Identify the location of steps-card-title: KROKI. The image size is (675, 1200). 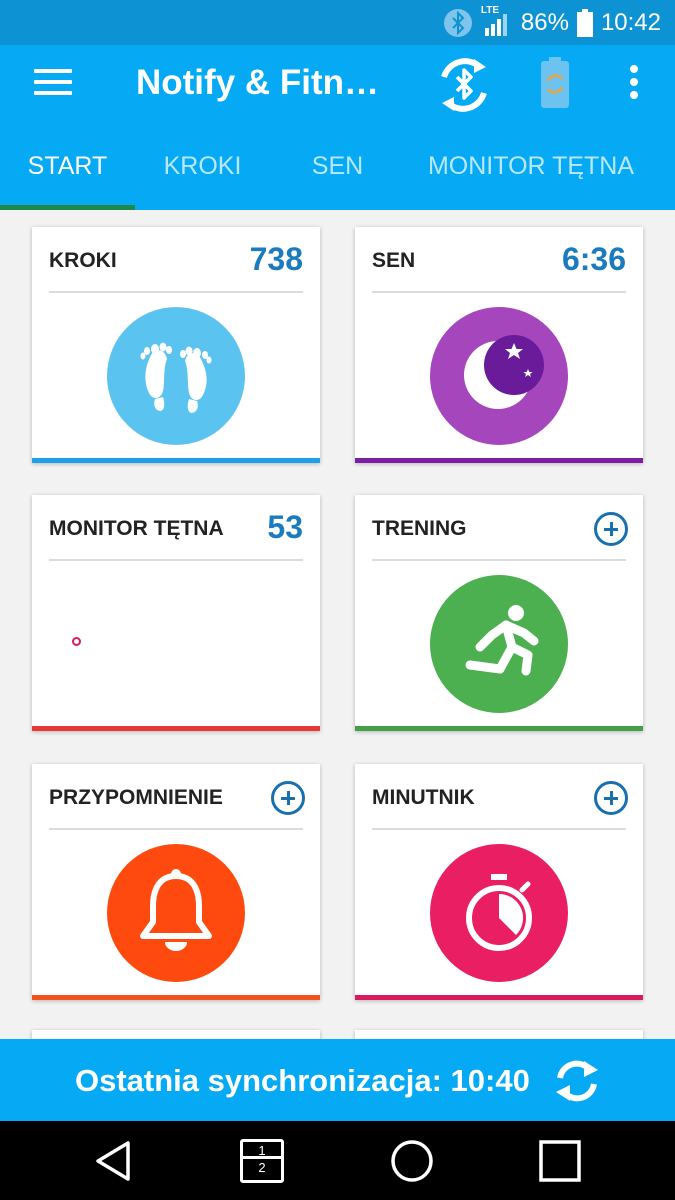
(83, 260).